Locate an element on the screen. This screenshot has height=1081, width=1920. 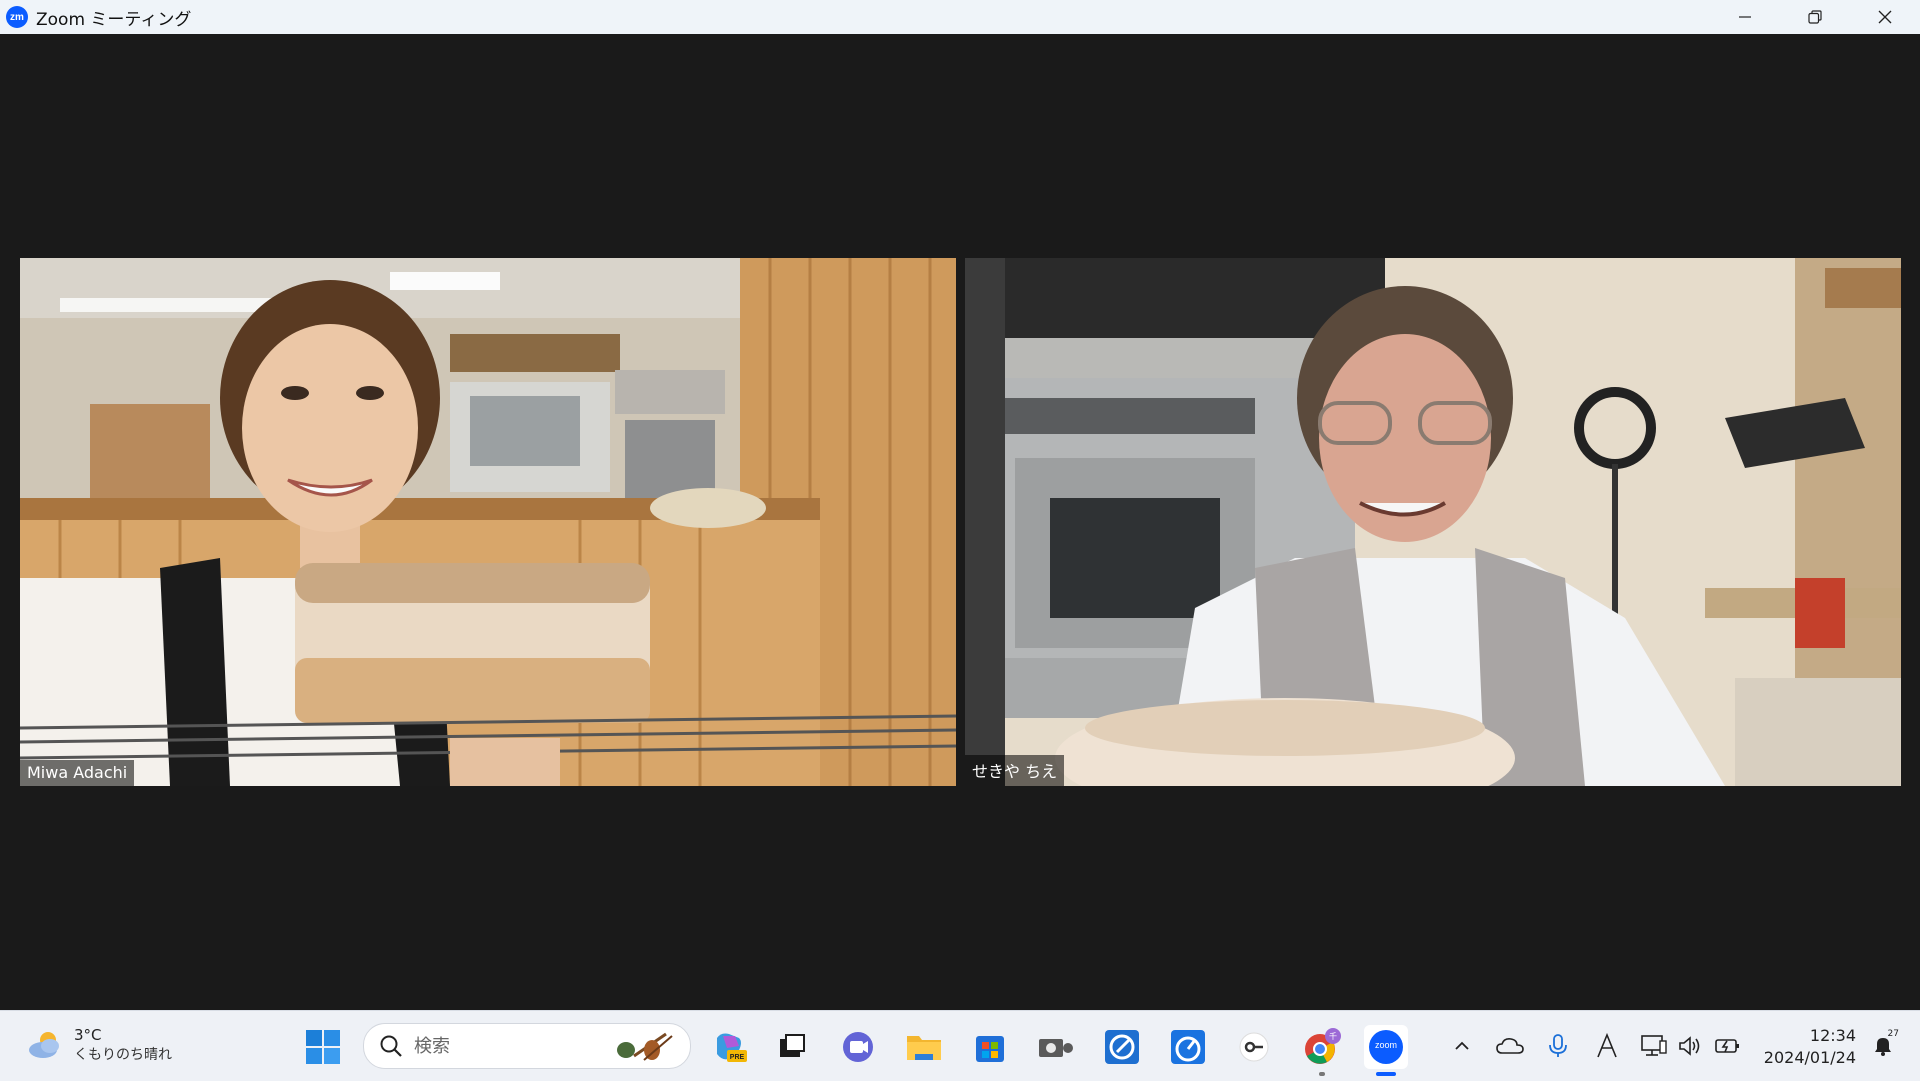
running-indicator is located at coordinates (1322, 1074).